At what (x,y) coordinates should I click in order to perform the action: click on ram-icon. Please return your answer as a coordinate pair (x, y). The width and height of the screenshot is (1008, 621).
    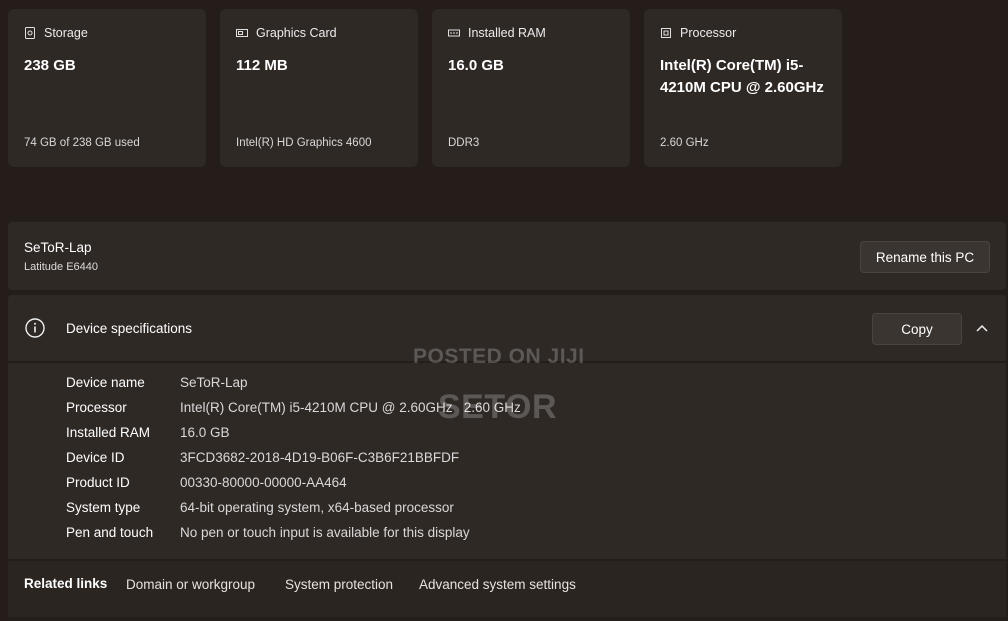
    Looking at the image, I should click on (454, 33).